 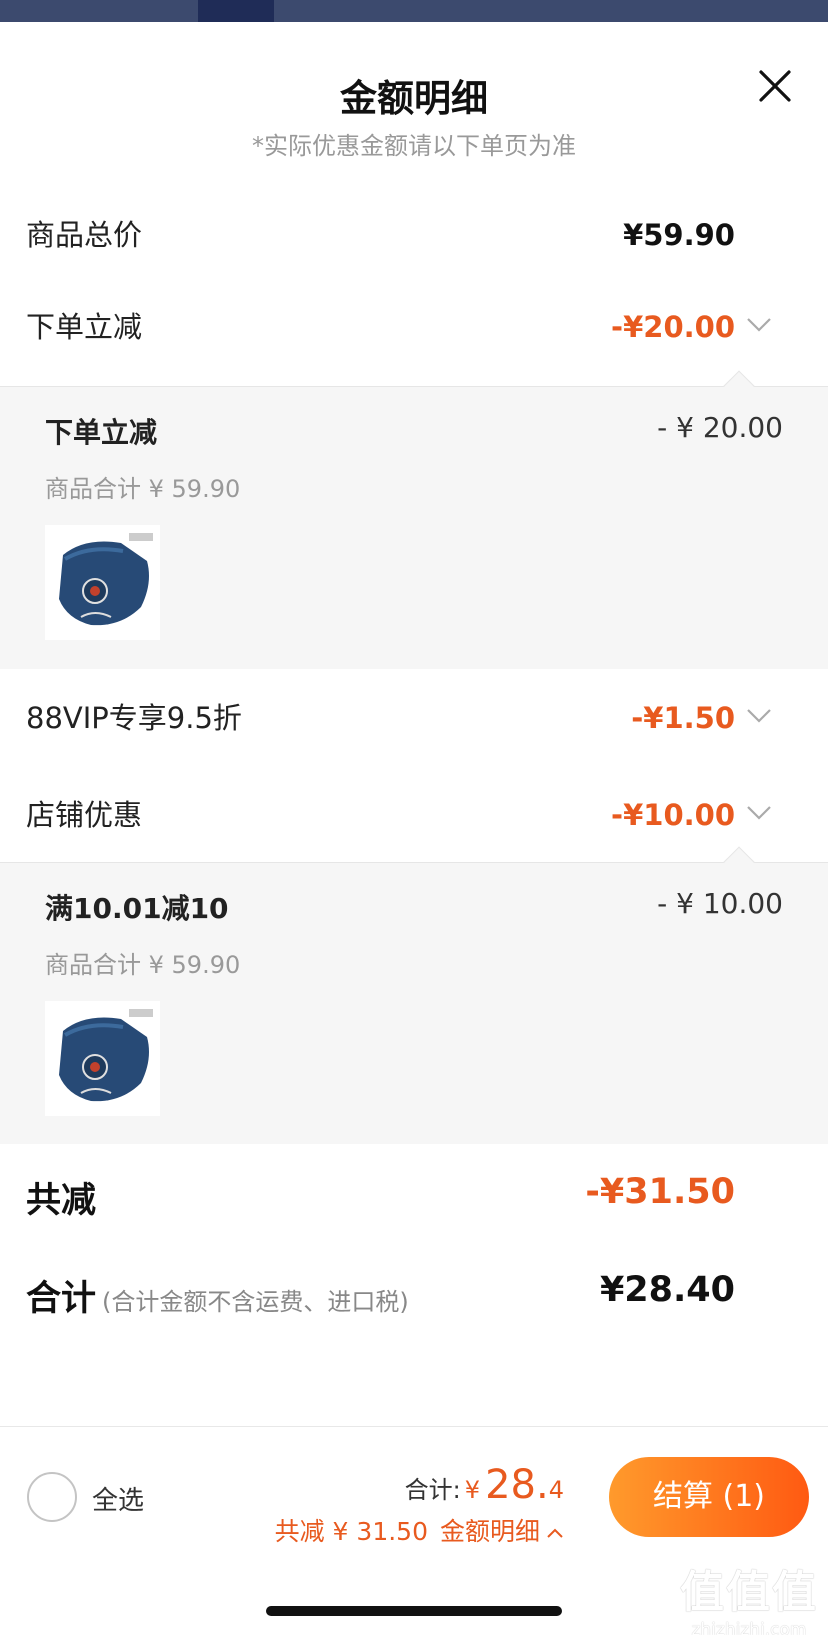 What do you see at coordinates (414, 11) in the screenshot?
I see `status-strip` at bounding box center [414, 11].